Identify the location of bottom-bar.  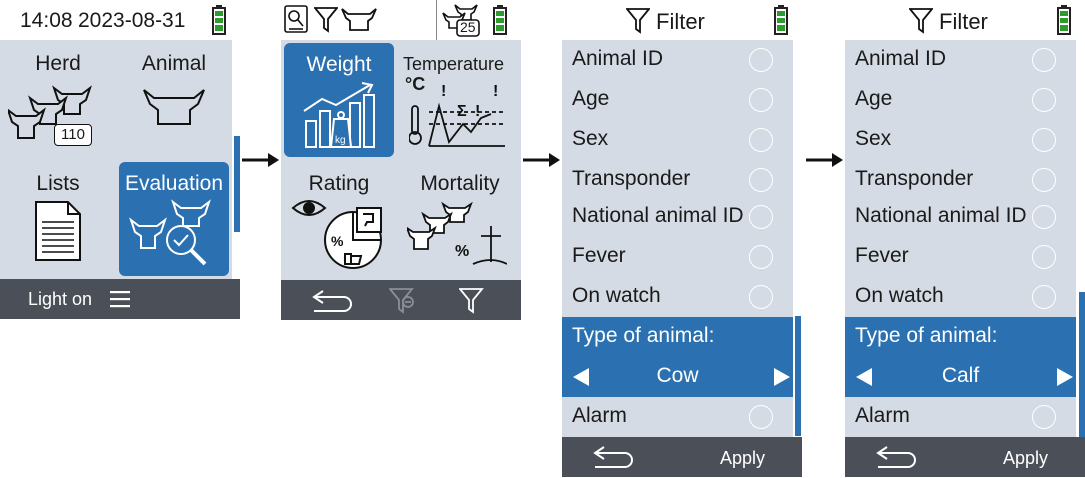
(401, 300).